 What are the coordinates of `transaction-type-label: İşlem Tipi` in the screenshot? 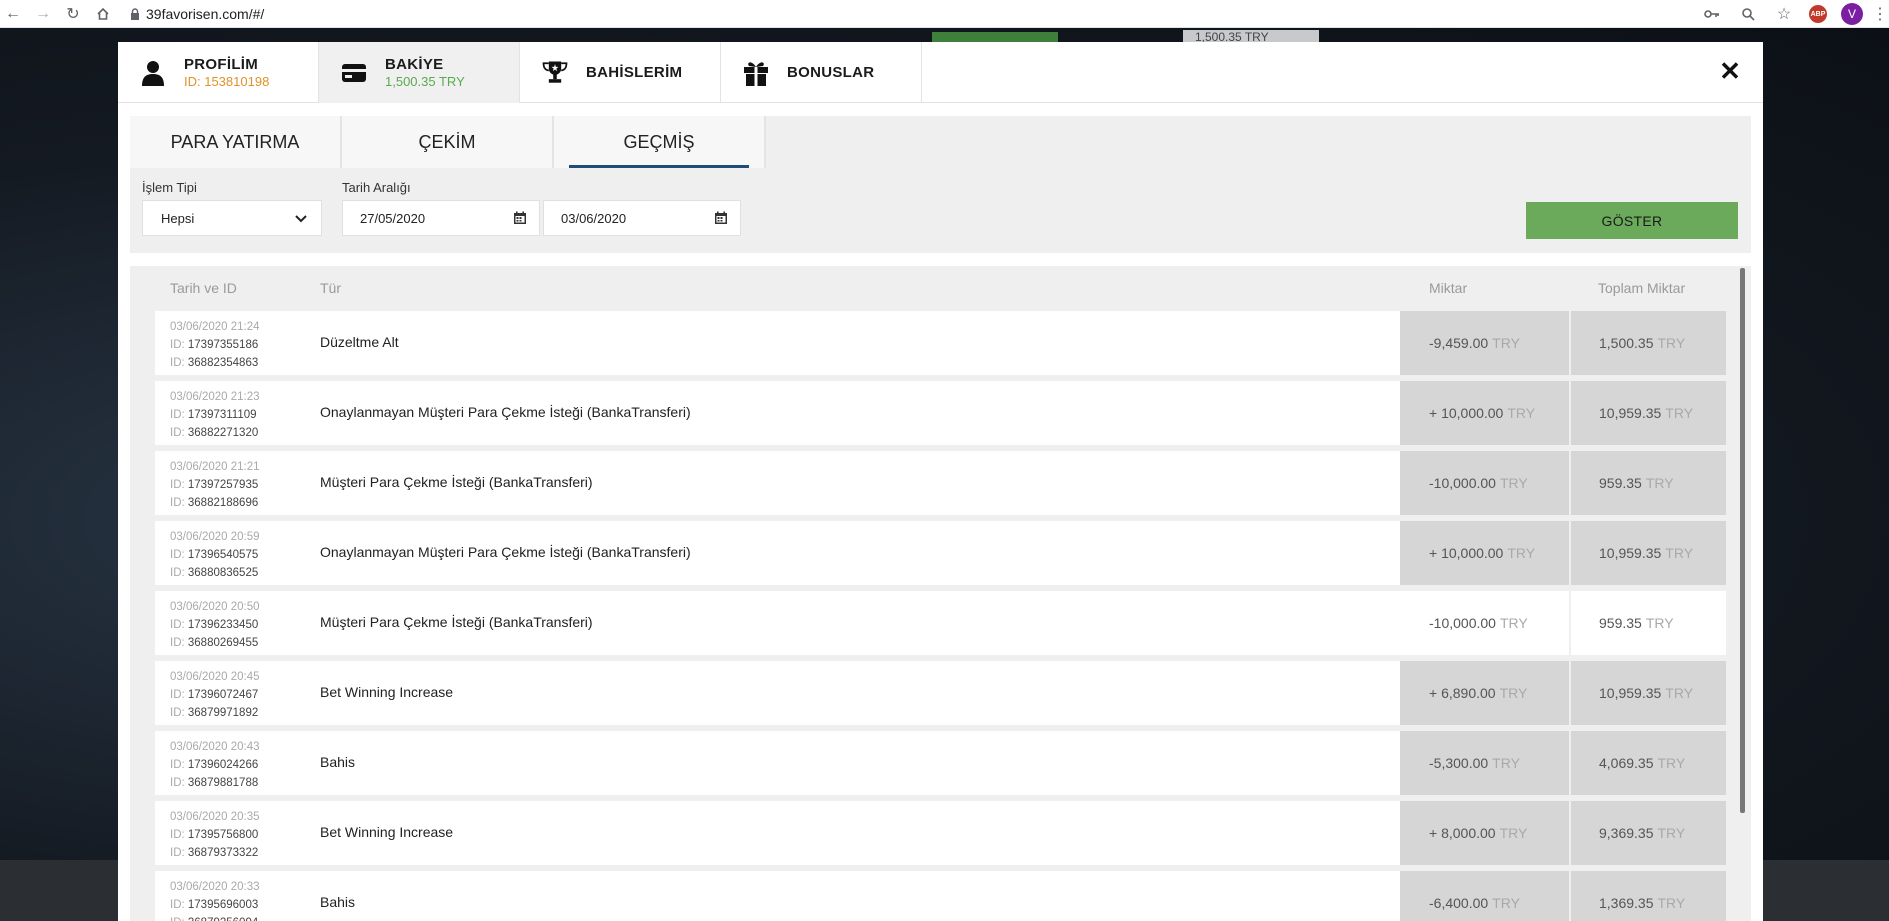 It's located at (169, 187).